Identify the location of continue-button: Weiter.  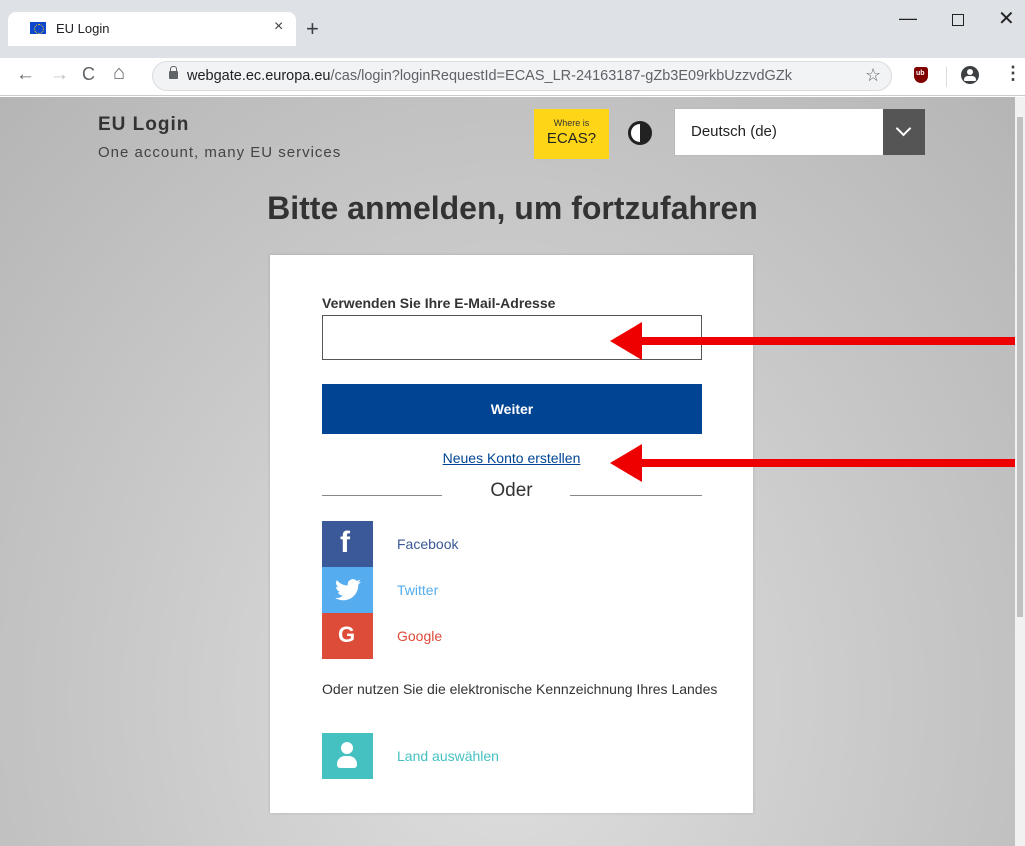
(512, 409).